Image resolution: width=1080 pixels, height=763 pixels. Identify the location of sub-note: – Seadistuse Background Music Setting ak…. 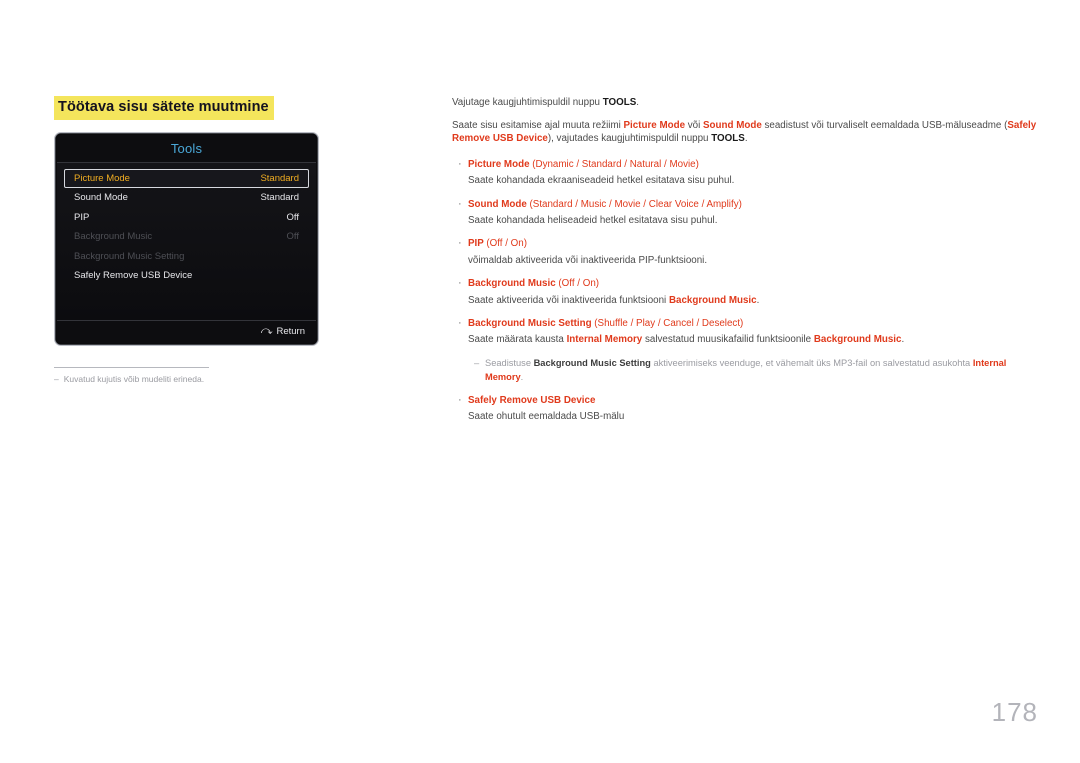
(756, 370).